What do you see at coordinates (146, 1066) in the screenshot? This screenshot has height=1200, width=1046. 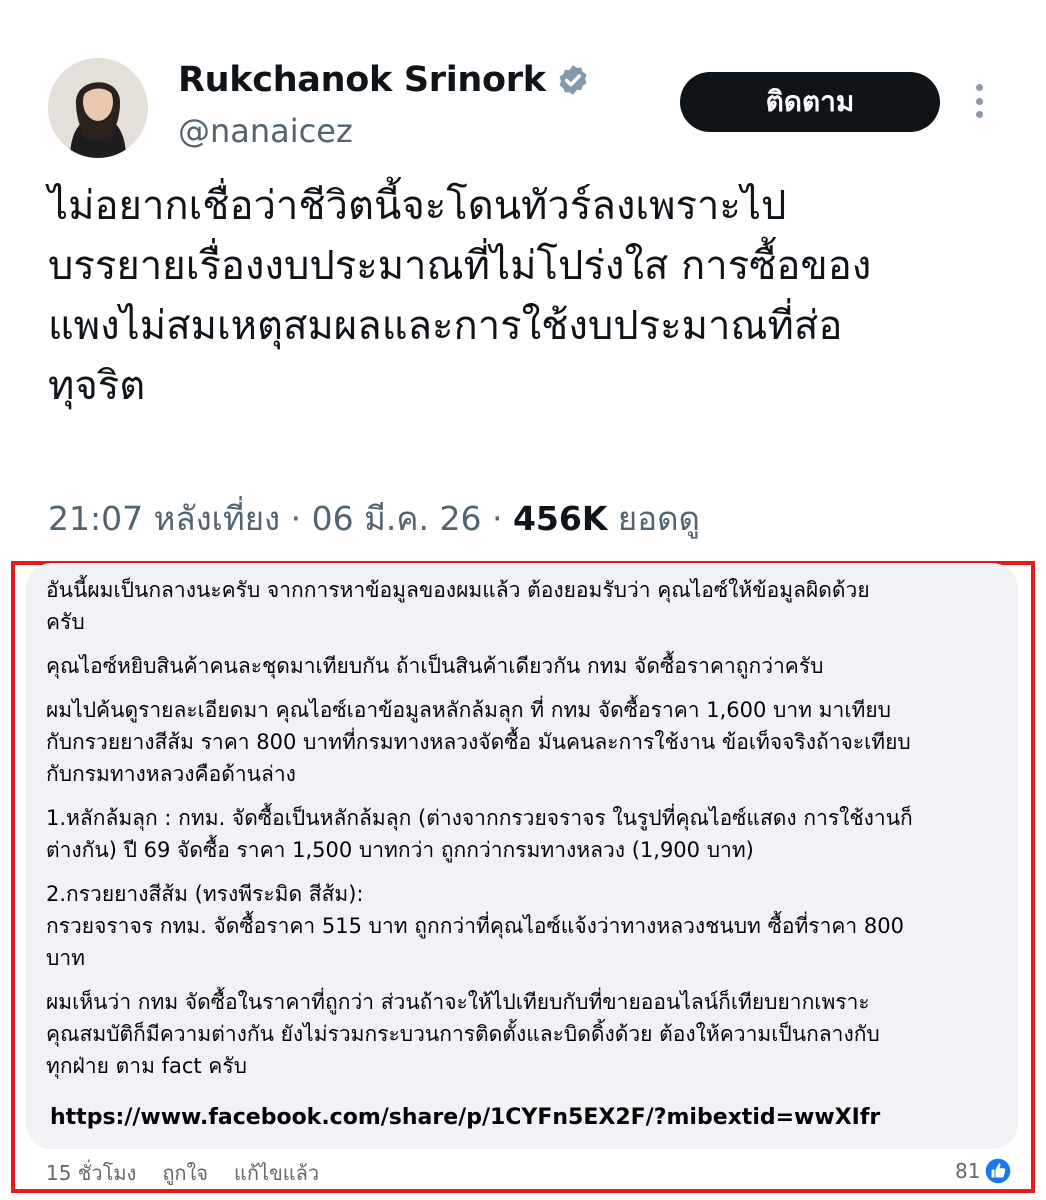 I see `comment-line: ทุกฝ่าย ตาม fact ครับ` at bounding box center [146, 1066].